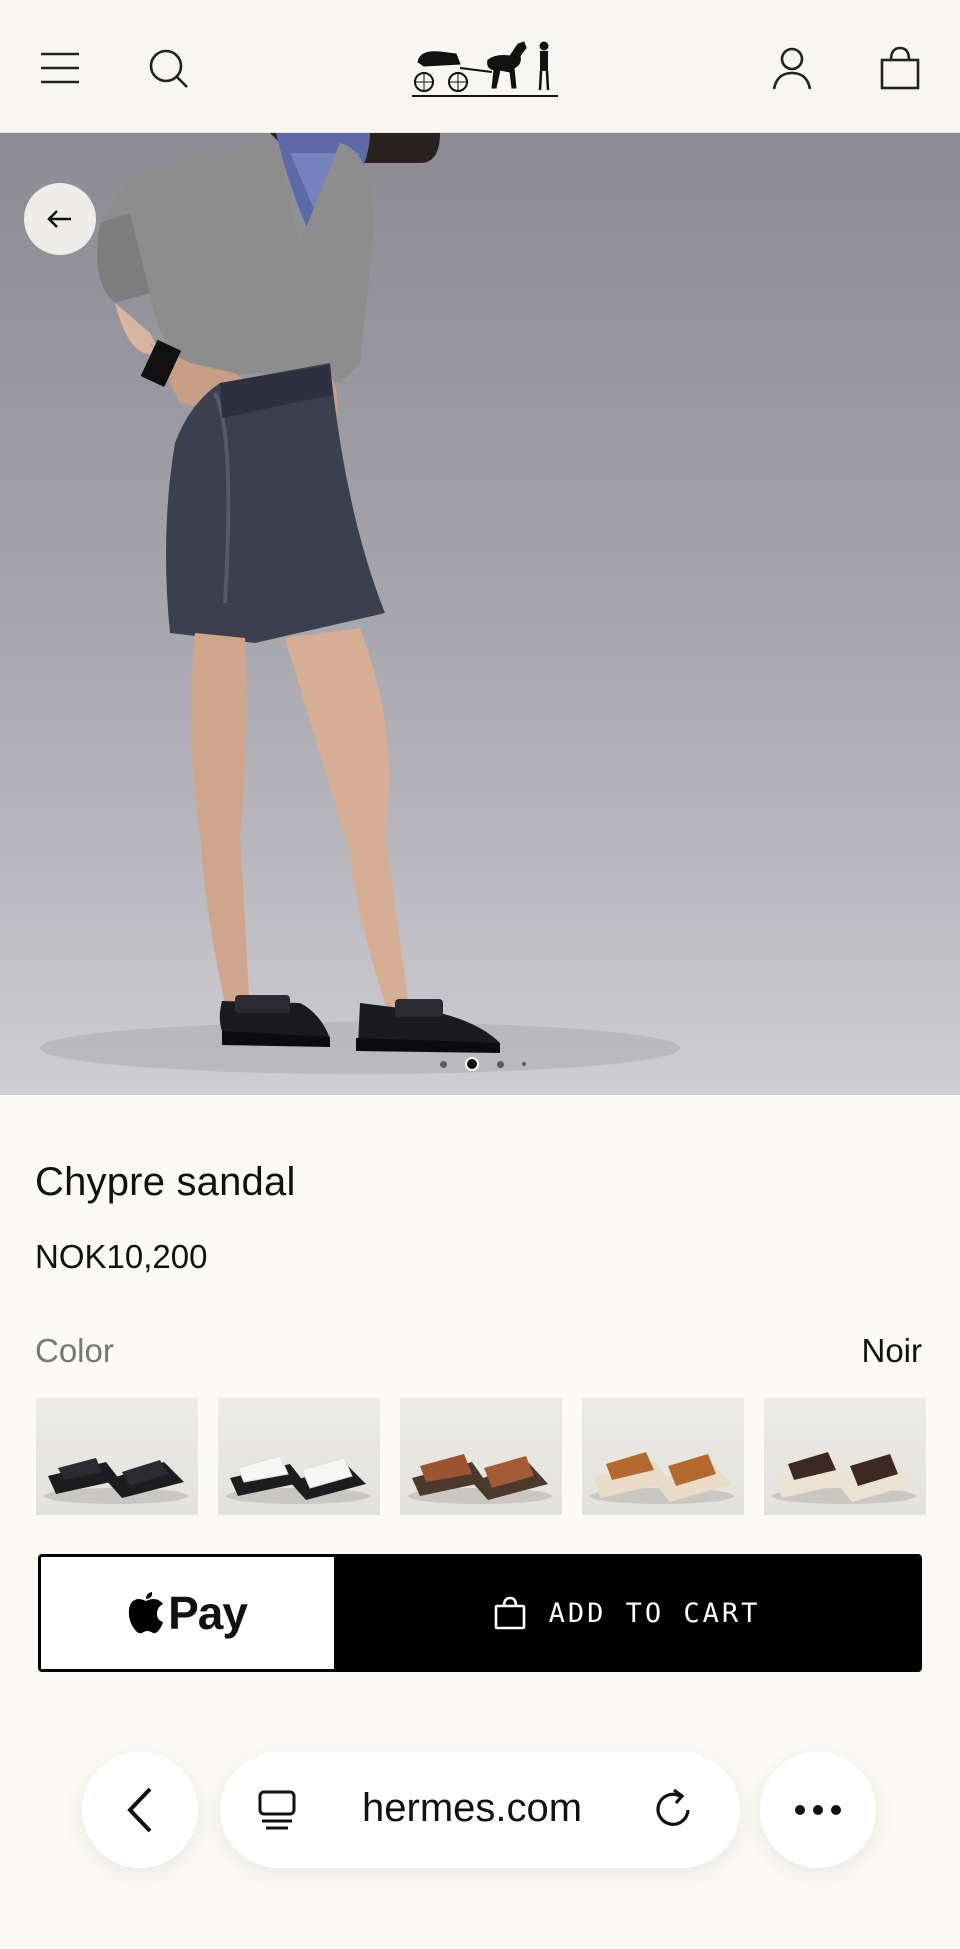  I want to click on apple-icon, so click(146, 1613).